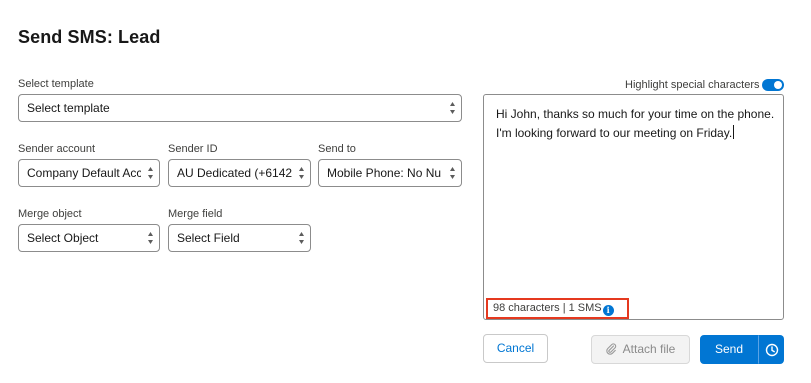 The width and height of the screenshot is (811, 383). I want to click on sender-id-label: Sender ID, so click(193, 149).